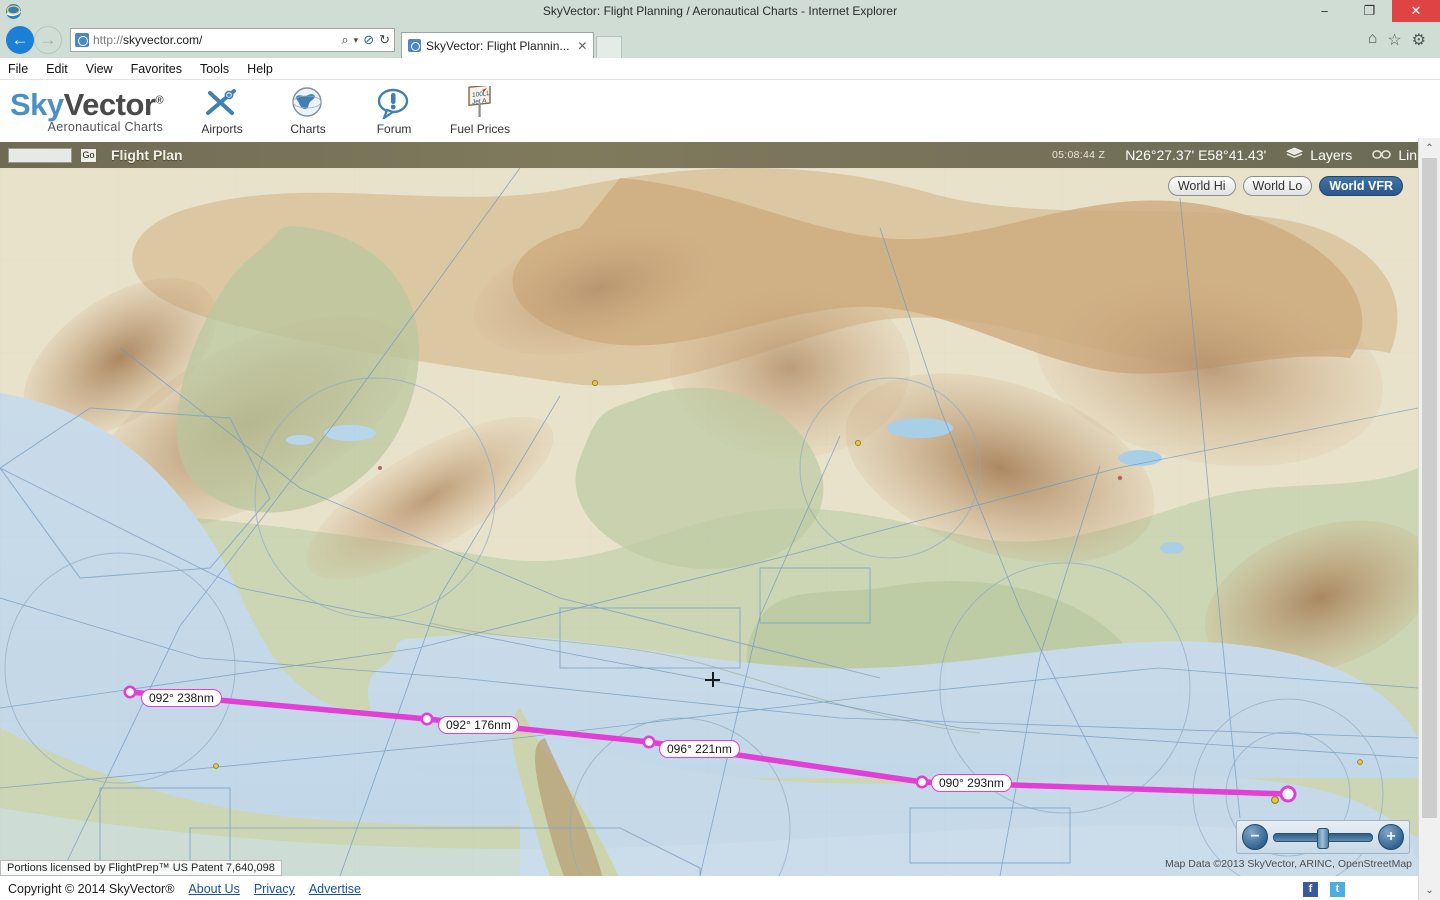  Describe the element at coordinates (91, 889) in the screenshot. I see `copyright-text: Copyright © 2014 SkyVector®` at that location.